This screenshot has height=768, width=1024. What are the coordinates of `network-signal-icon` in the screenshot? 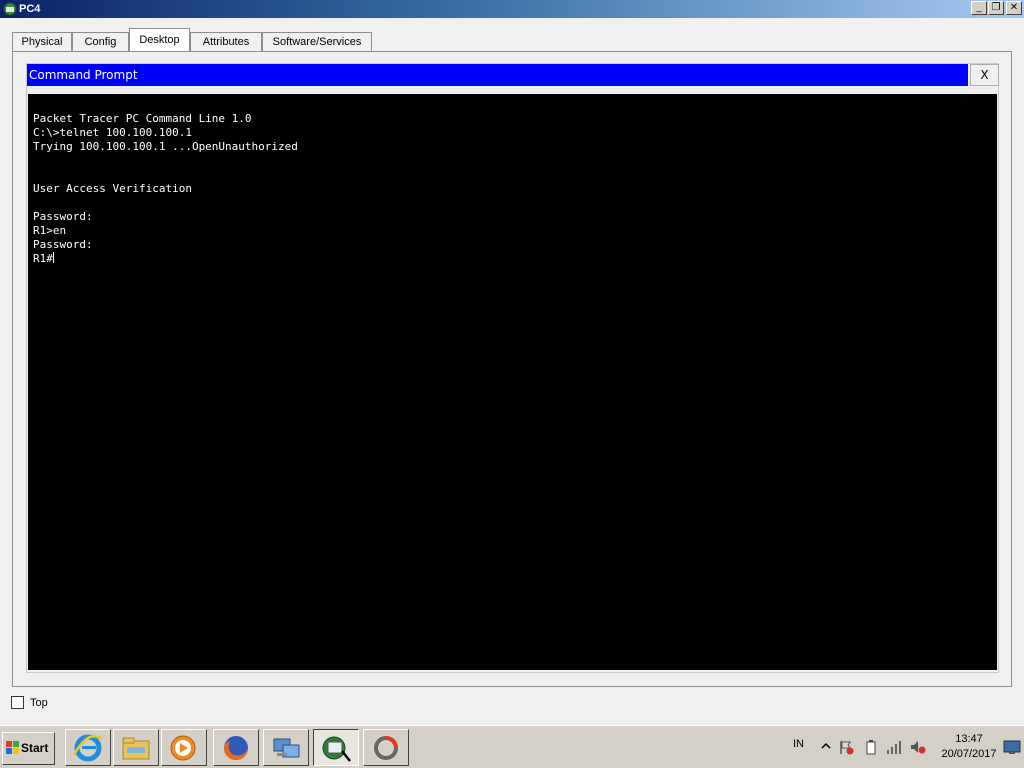 It's located at (894, 747).